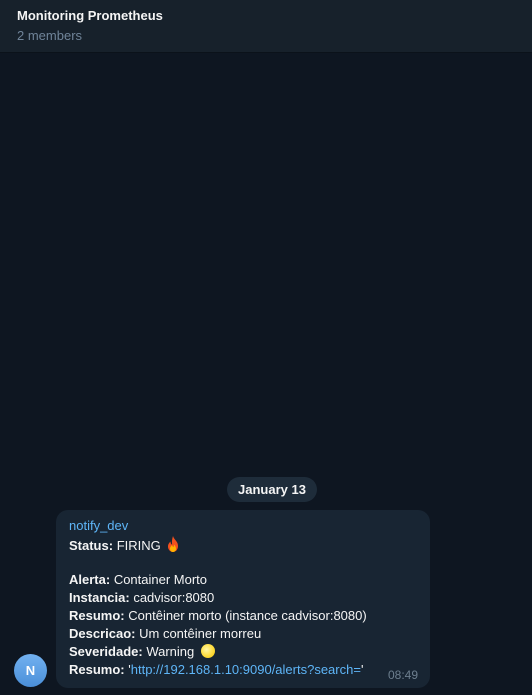  What do you see at coordinates (90, 15) in the screenshot?
I see `chat-title: Monitoring Prometheus` at bounding box center [90, 15].